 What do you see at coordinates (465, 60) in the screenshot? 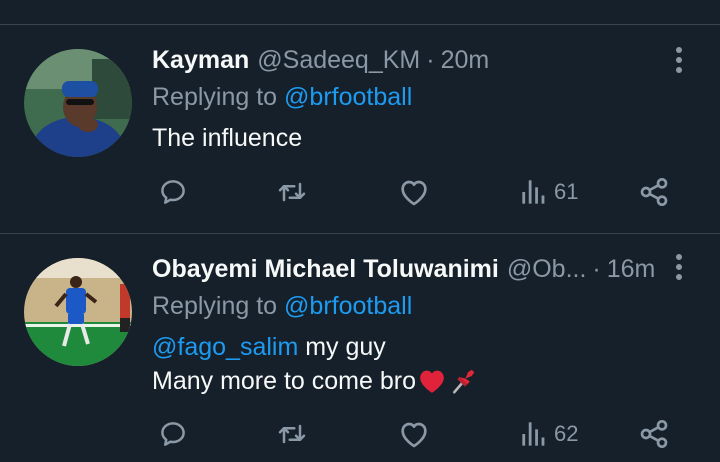
I see `timestamp: 20m` at bounding box center [465, 60].